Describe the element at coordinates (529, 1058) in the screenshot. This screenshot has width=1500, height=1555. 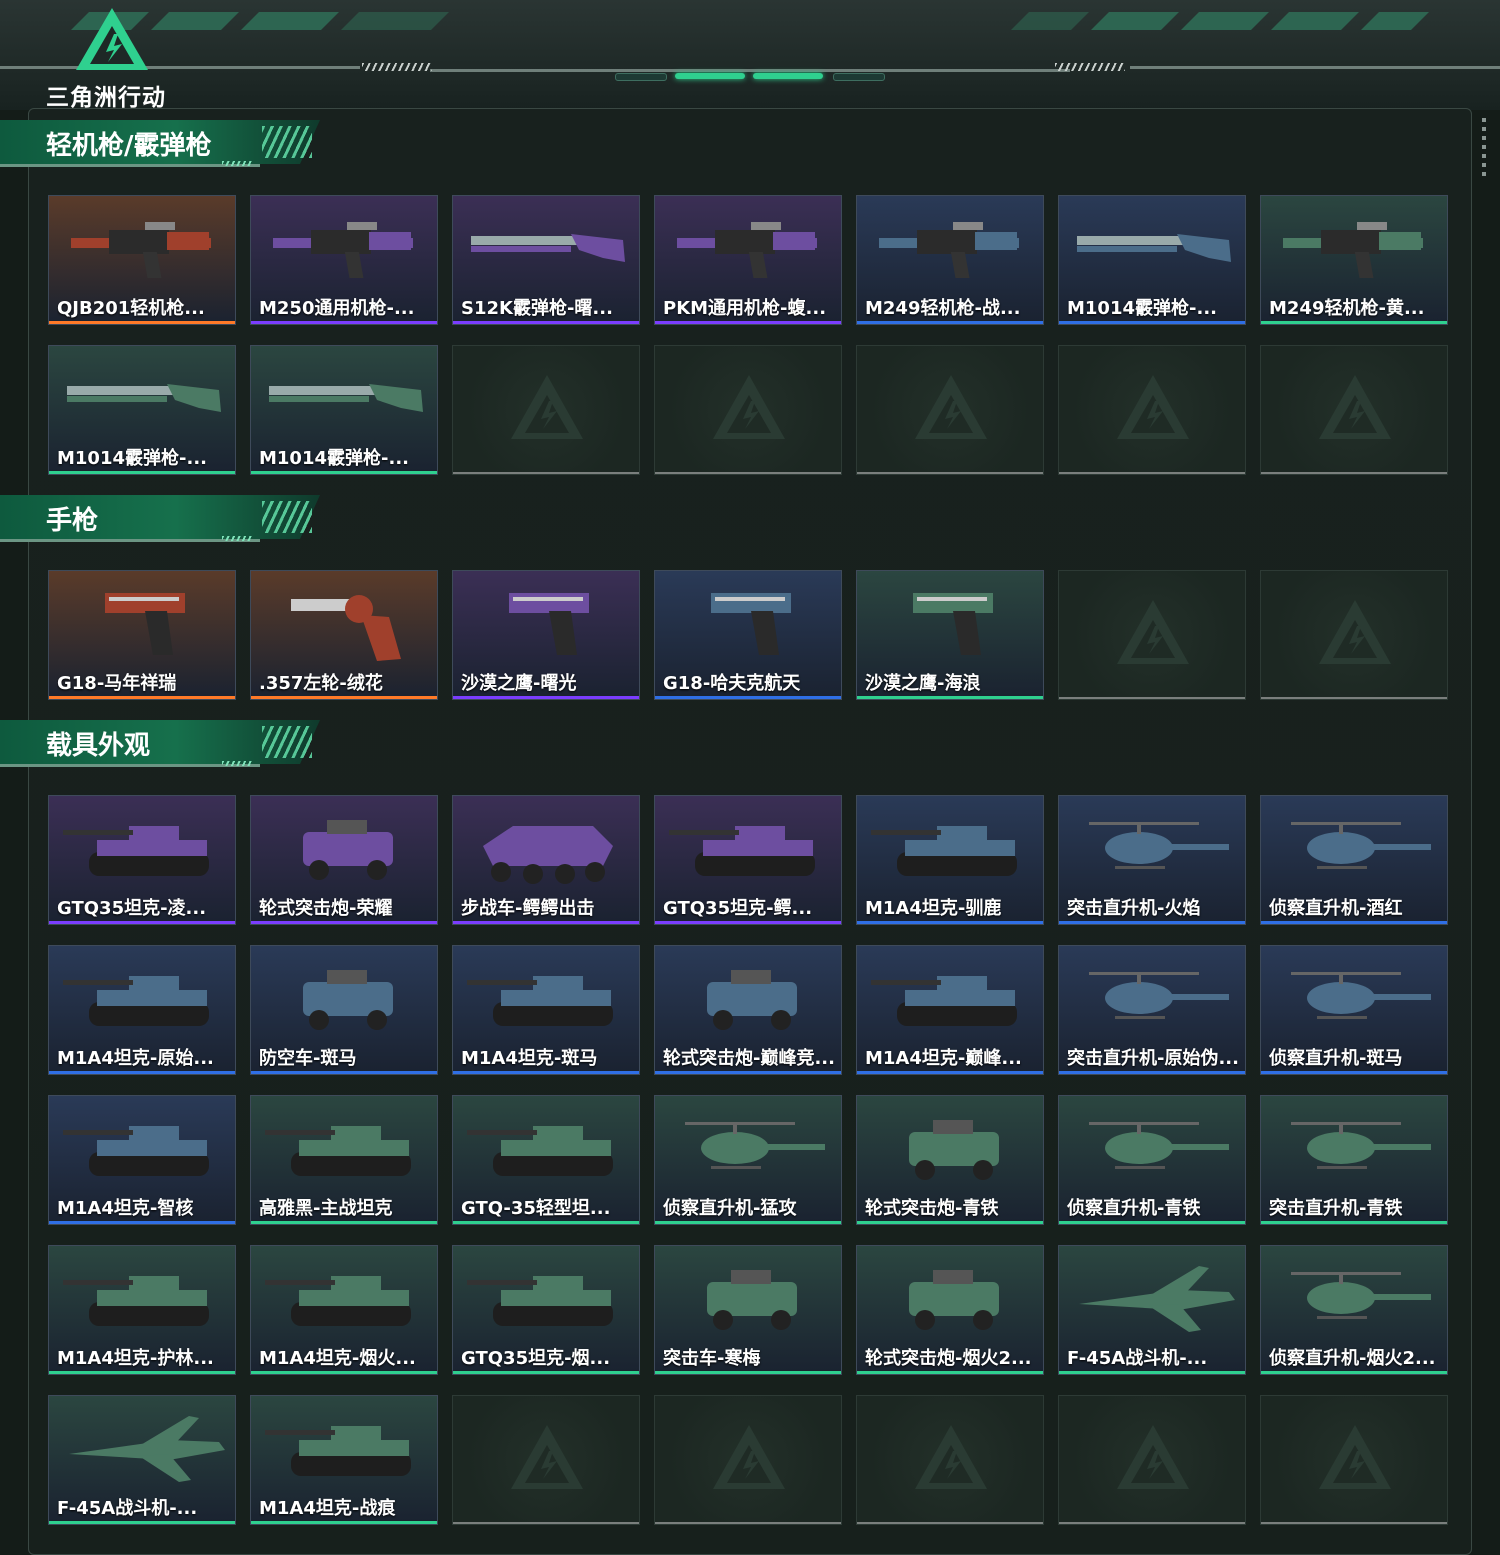
I see `item-name: M1A4坦克-斑马` at that location.